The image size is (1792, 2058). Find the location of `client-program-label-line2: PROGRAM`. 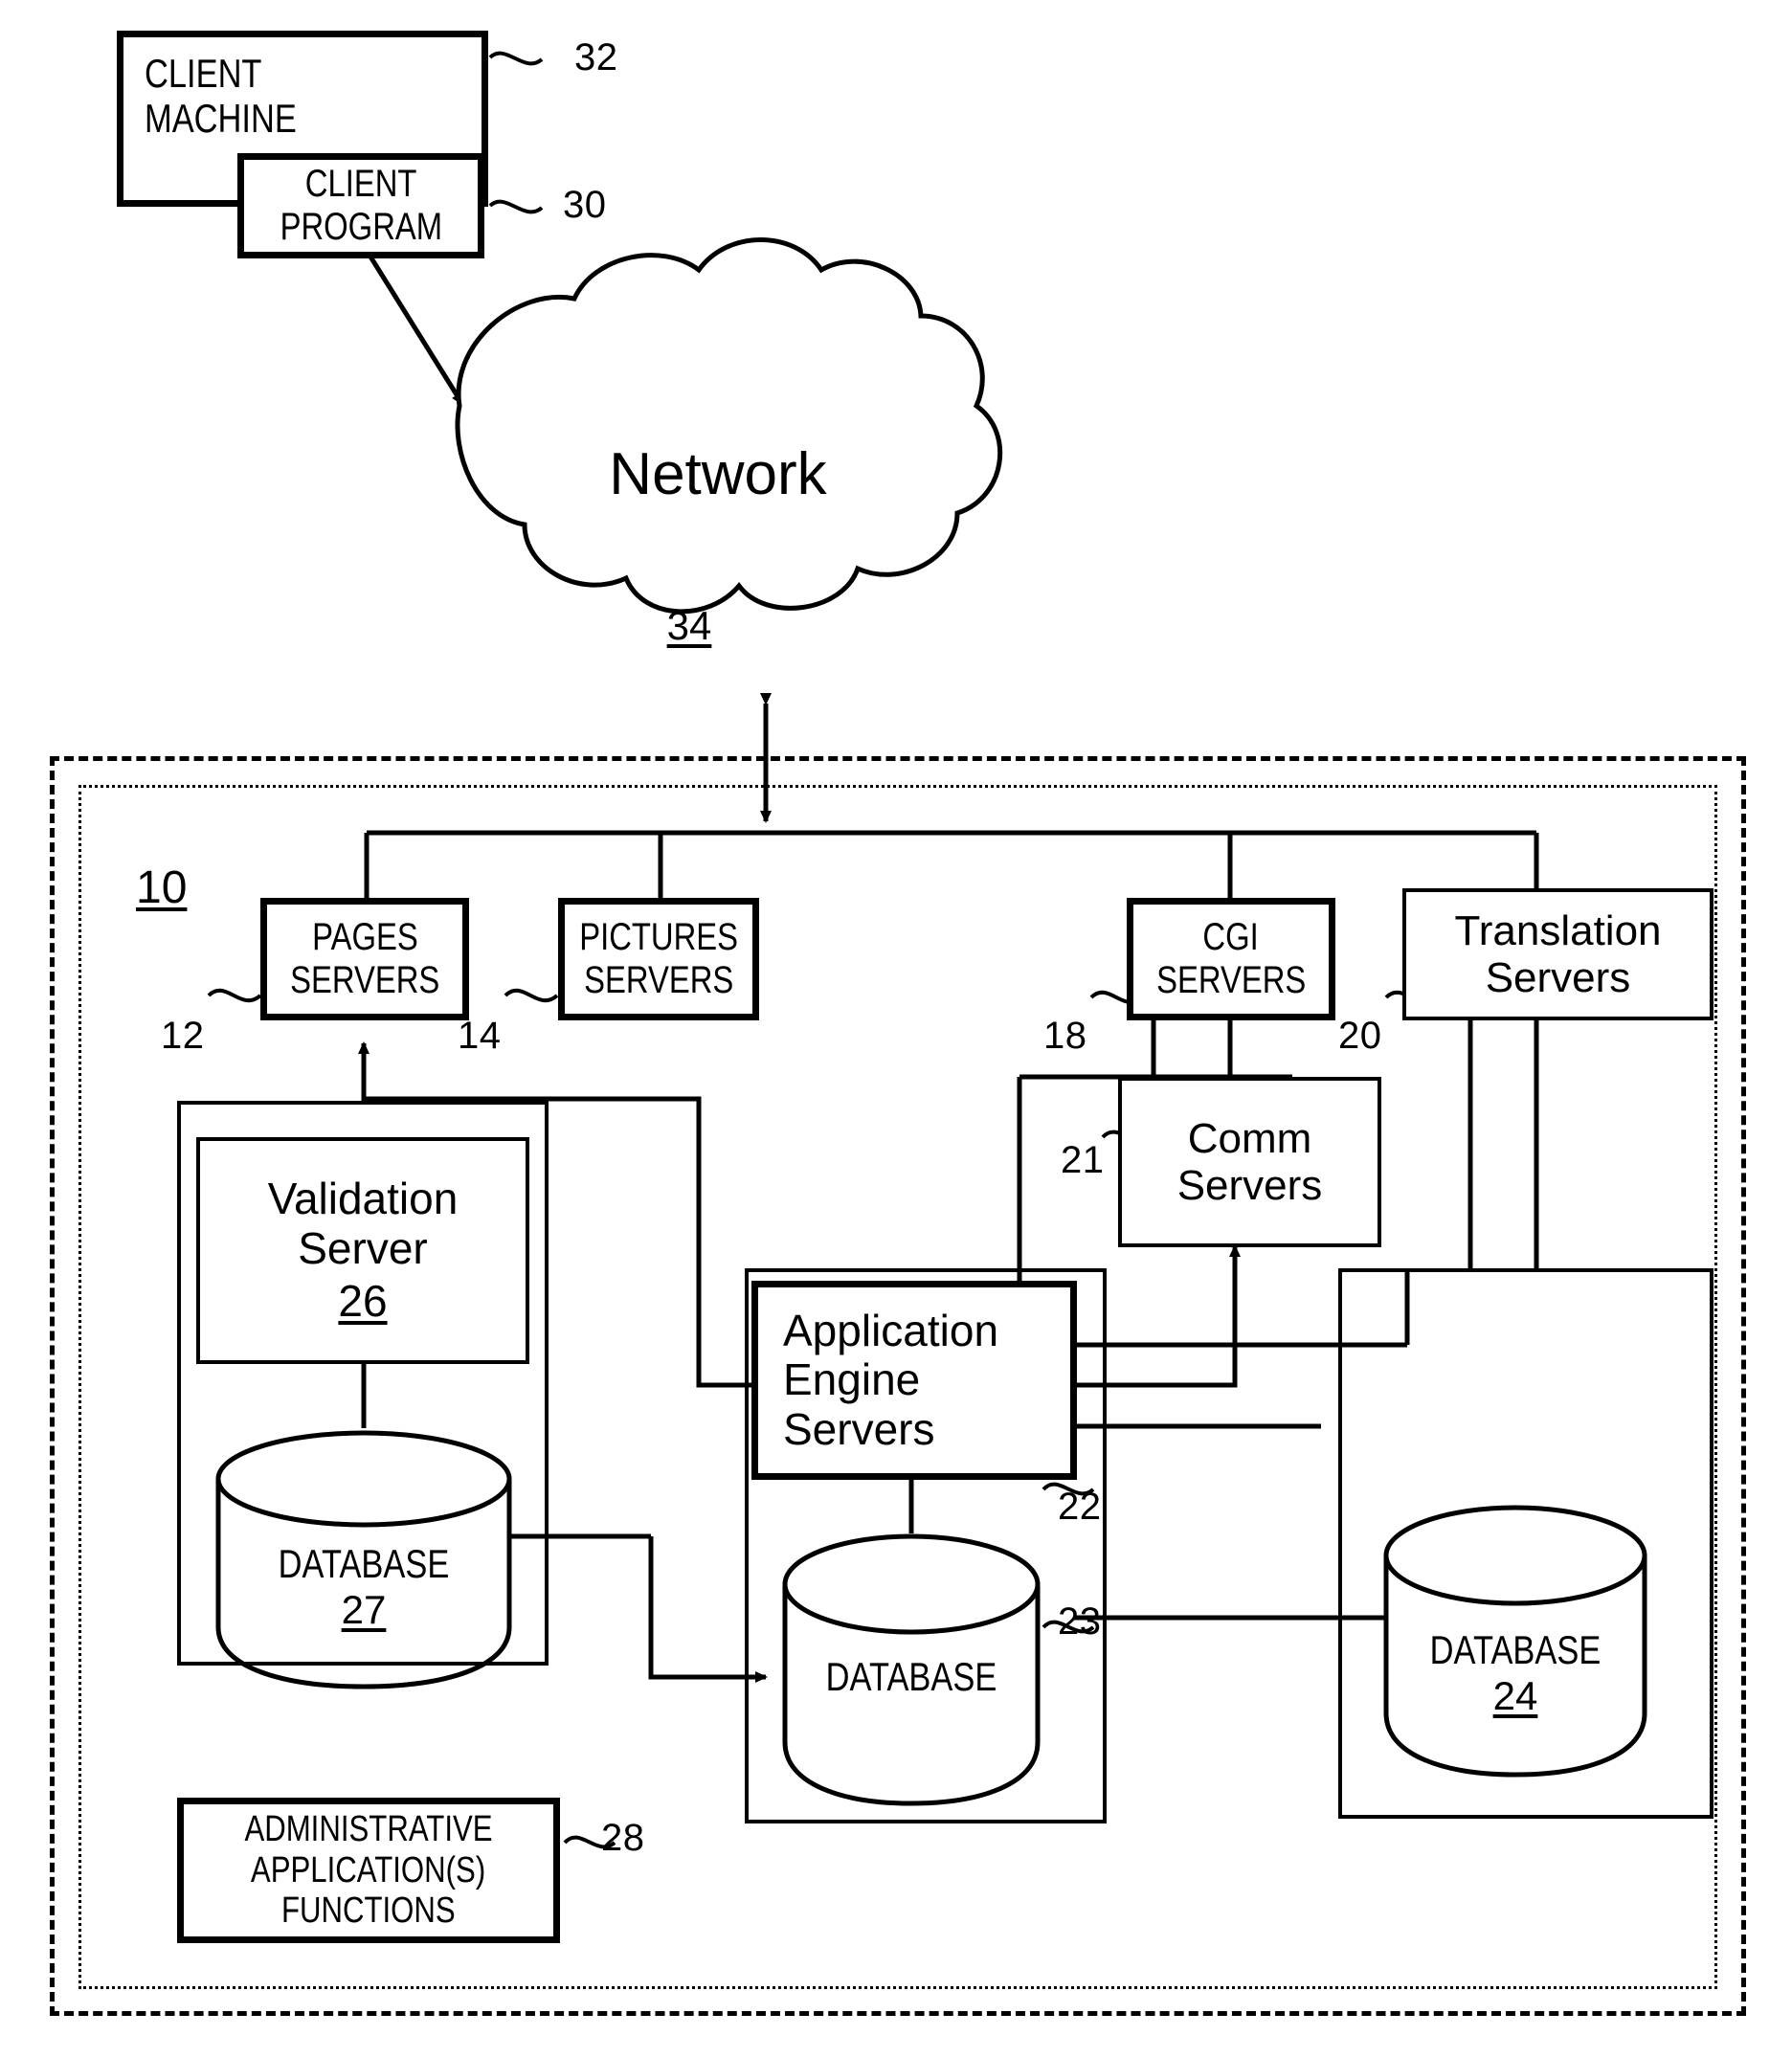

client-program-label-line2: PROGRAM is located at coordinates (361, 227).